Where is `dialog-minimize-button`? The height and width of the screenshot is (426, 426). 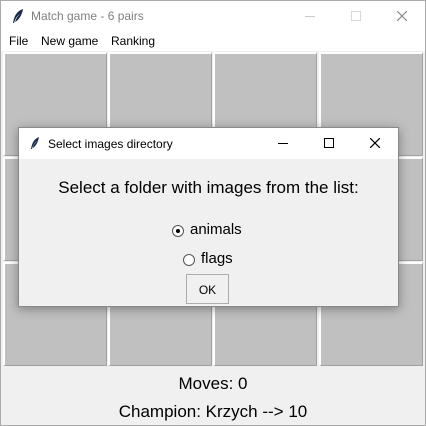 dialog-minimize-button is located at coordinates (283, 143).